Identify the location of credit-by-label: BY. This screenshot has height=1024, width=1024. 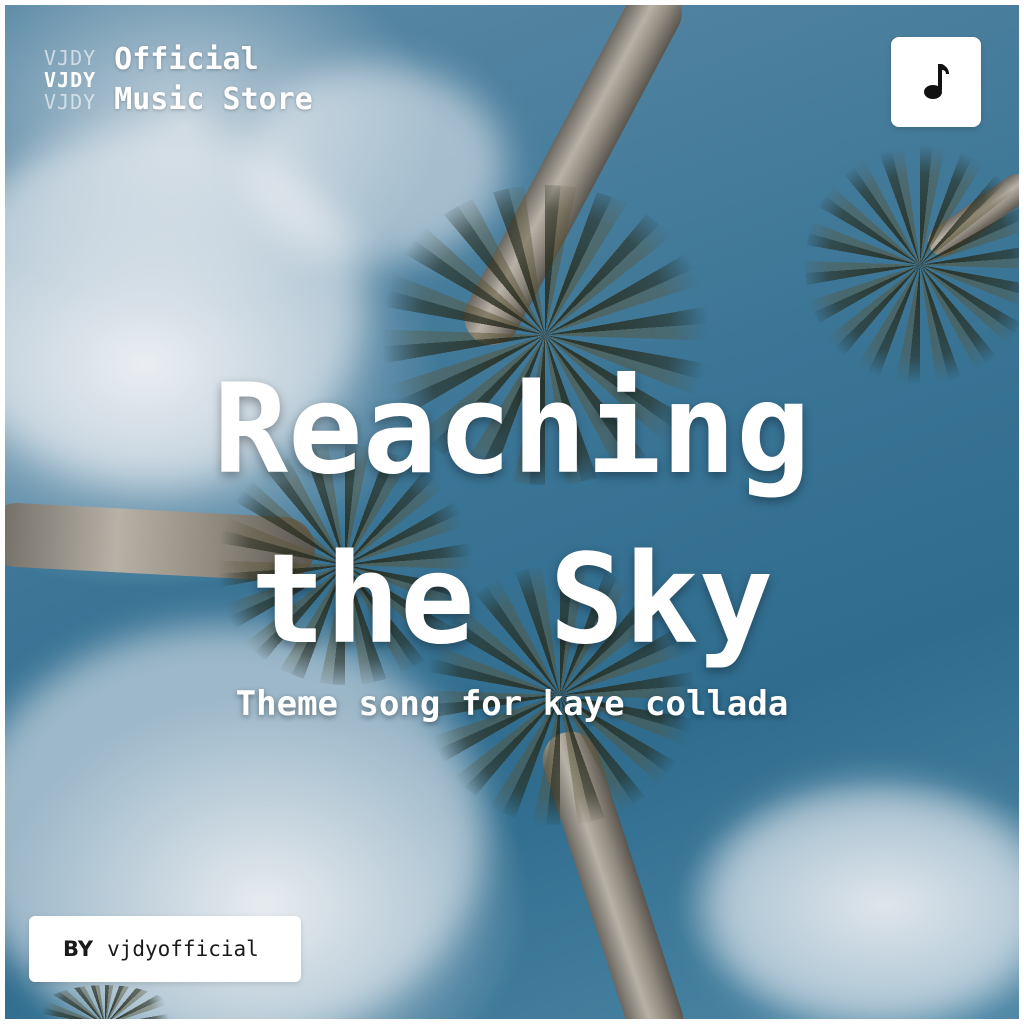
(78, 949).